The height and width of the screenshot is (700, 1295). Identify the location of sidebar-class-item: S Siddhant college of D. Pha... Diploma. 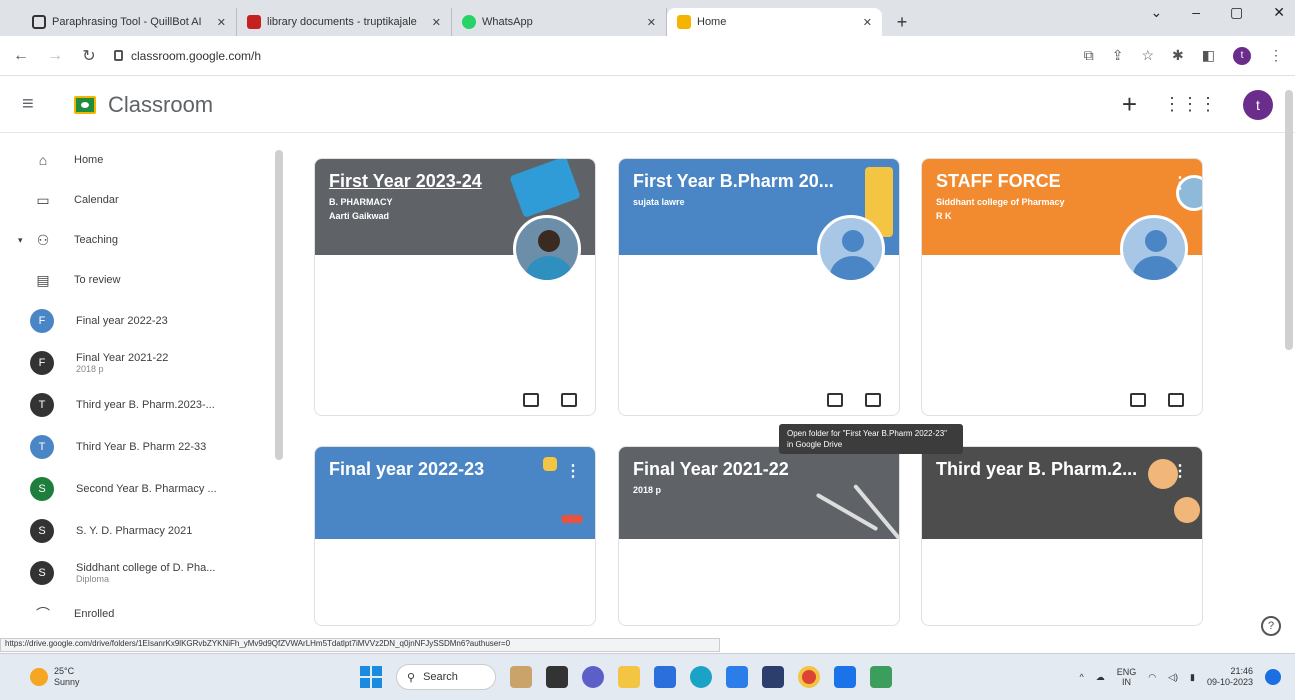
(142, 573).